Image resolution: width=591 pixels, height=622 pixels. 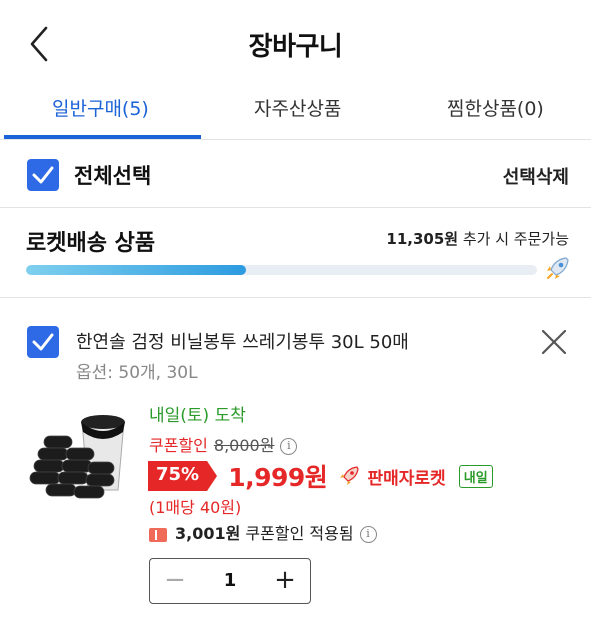 I want to click on coupon-discount-line: 쿠폰할인 8,000원 i, so click(x=223, y=444).